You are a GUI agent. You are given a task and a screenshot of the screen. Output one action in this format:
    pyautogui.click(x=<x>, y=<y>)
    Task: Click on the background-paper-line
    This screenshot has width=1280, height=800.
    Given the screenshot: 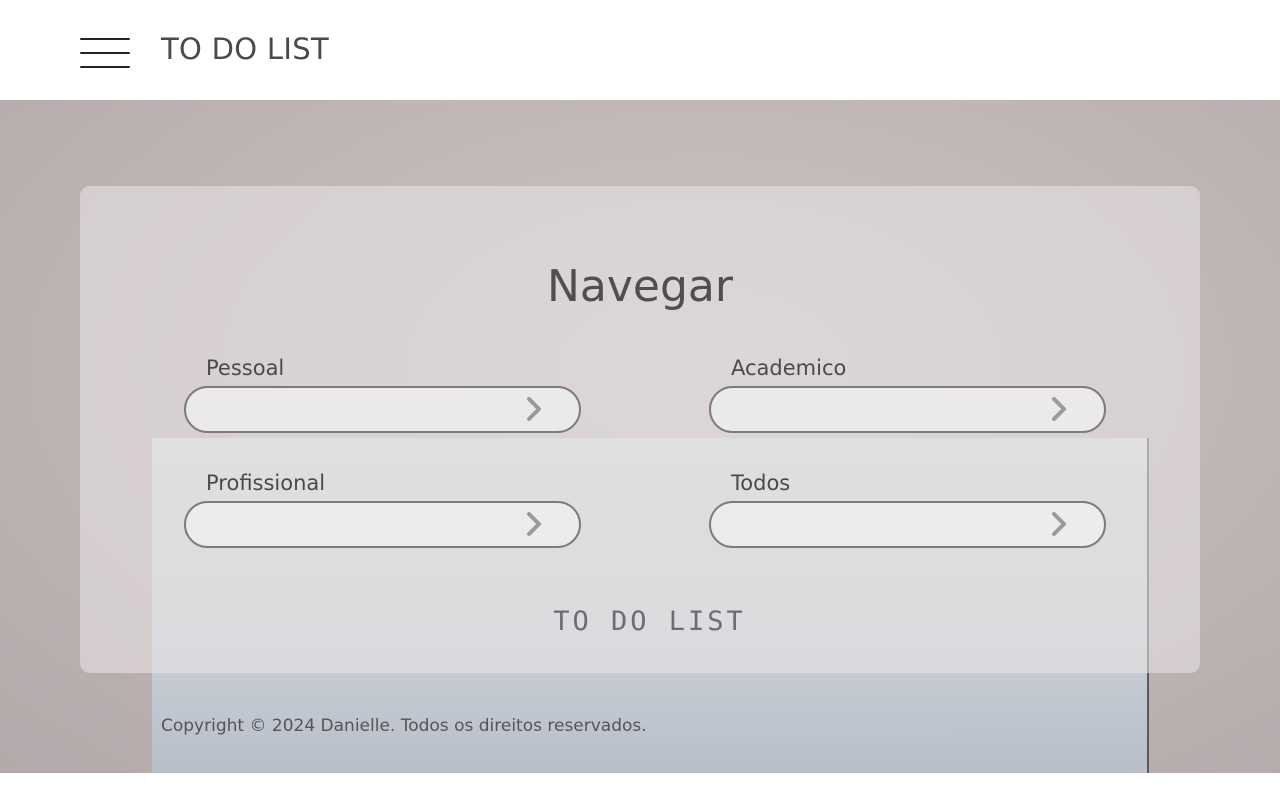 What is the action you would take?
    pyautogui.click(x=800, y=735)
    